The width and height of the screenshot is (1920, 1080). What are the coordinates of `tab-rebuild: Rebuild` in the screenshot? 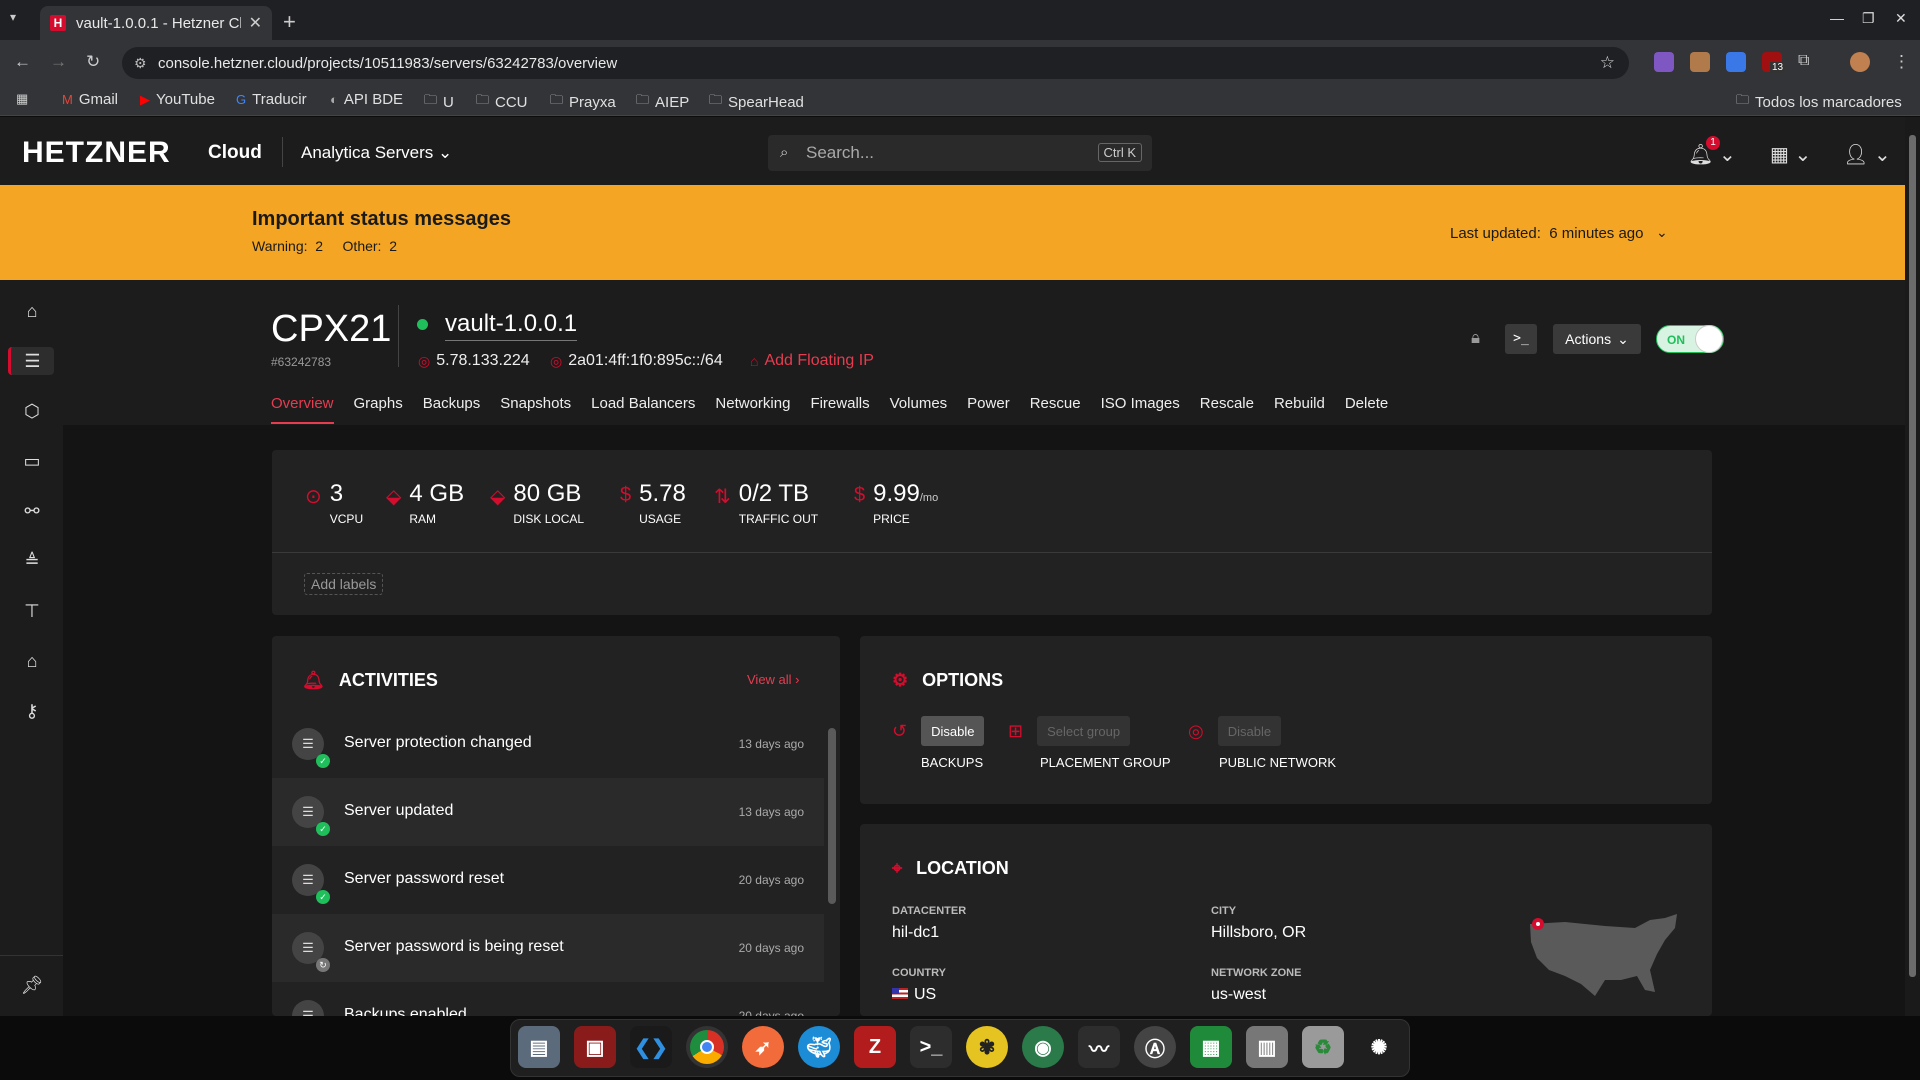 It's located at (1299, 409).